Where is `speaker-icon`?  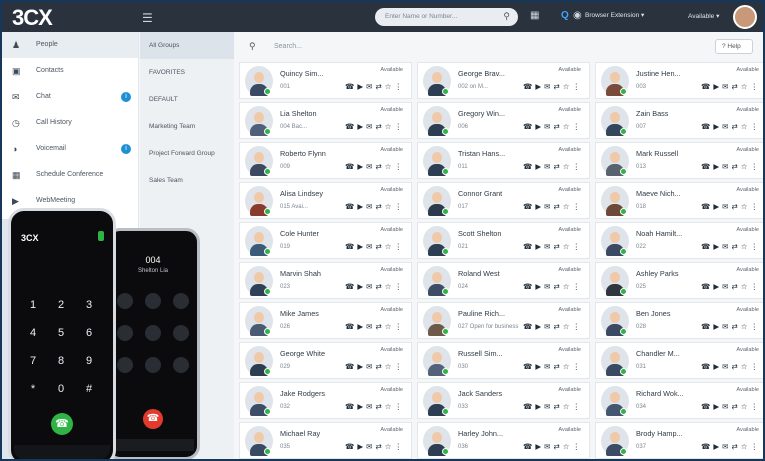 speaker-icon is located at coordinates (181, 301).